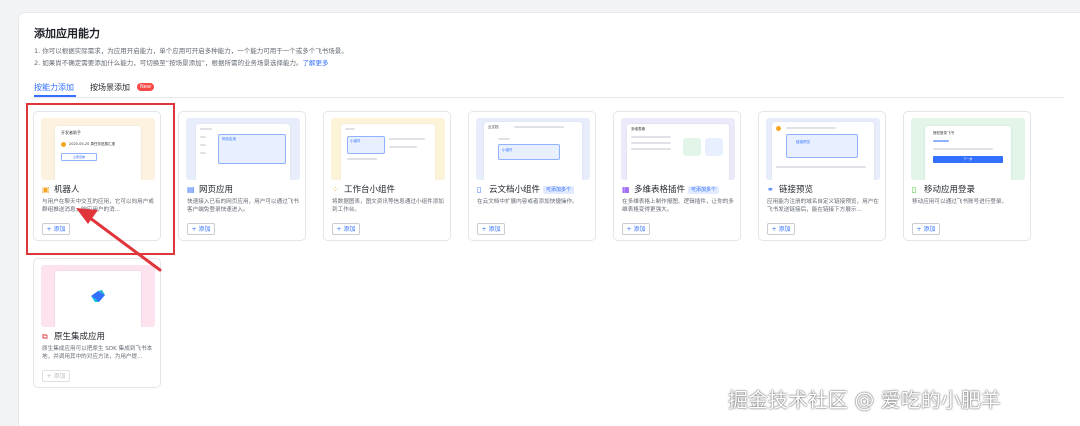 This screenshot has height=426, width=1080. Describe the element at coordinates (119, 240) in the screenshot. I see `annotation-arrow` at that location.